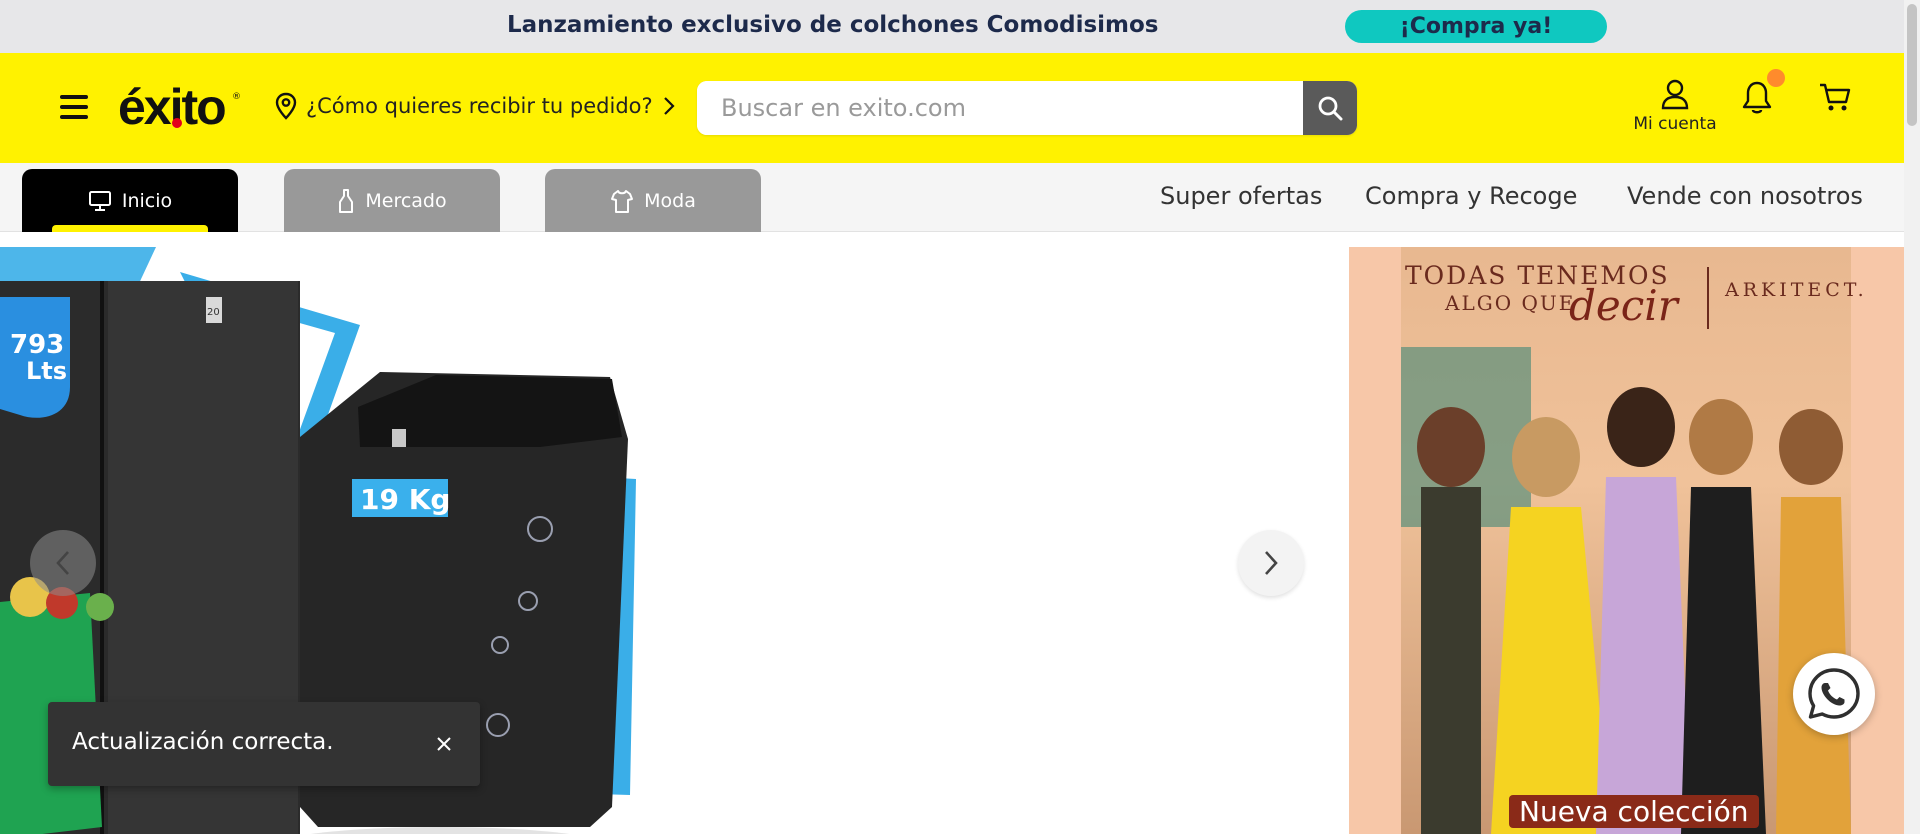 The image size is (1920, 834). What do you see at coordinates (172, 107) in the screenshot?
I see `logo: éxito` at bounding box center [172, 107].